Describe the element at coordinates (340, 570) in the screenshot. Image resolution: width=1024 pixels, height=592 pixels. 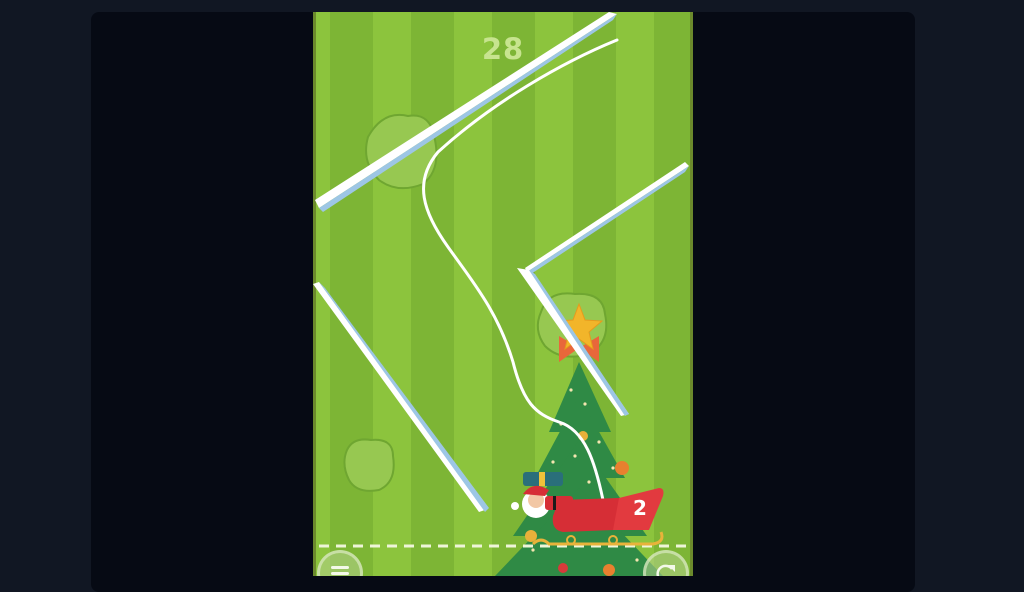
I see `menu-icon` at that location.